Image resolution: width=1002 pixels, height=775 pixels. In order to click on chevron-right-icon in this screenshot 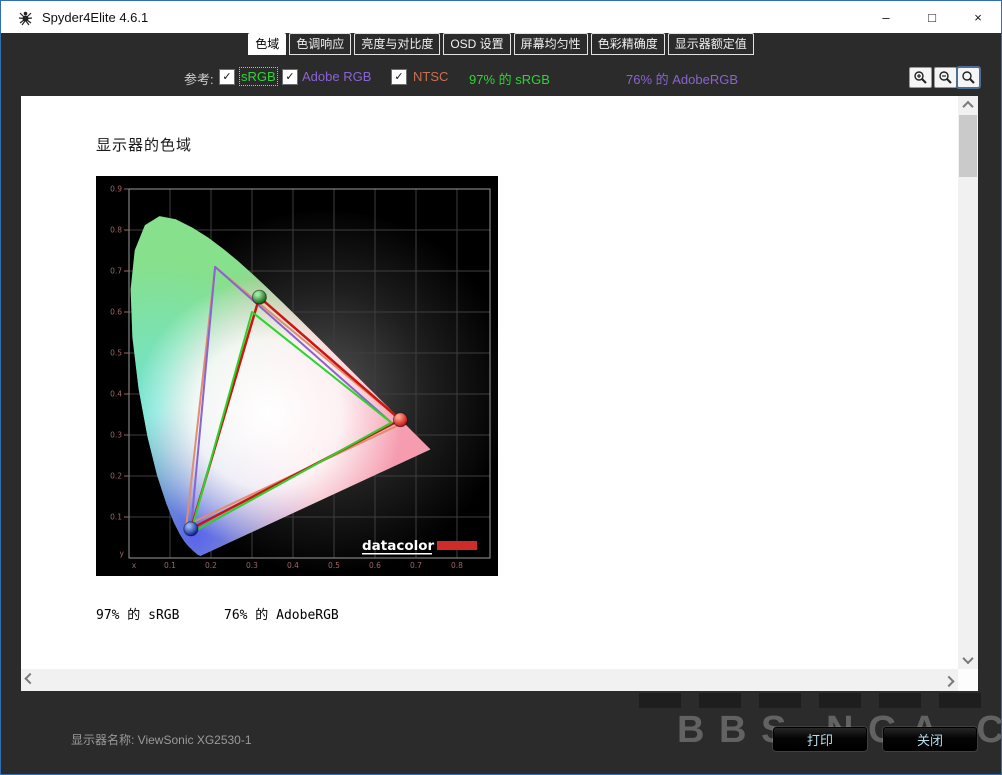, I will do `click(949, 681)`.